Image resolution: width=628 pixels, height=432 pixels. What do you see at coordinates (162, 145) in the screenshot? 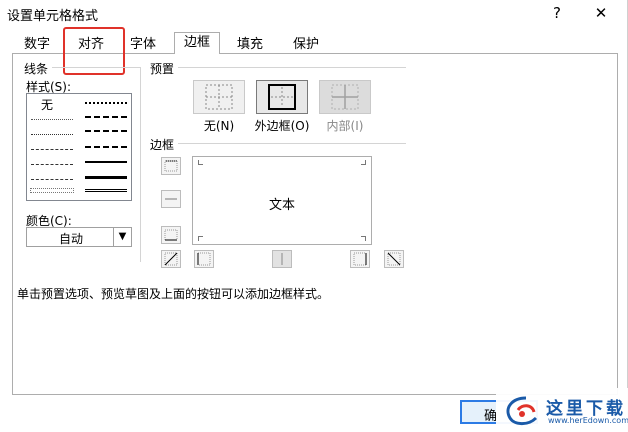
I see `border-group-title: 边框` at bounding box center [162, 145].